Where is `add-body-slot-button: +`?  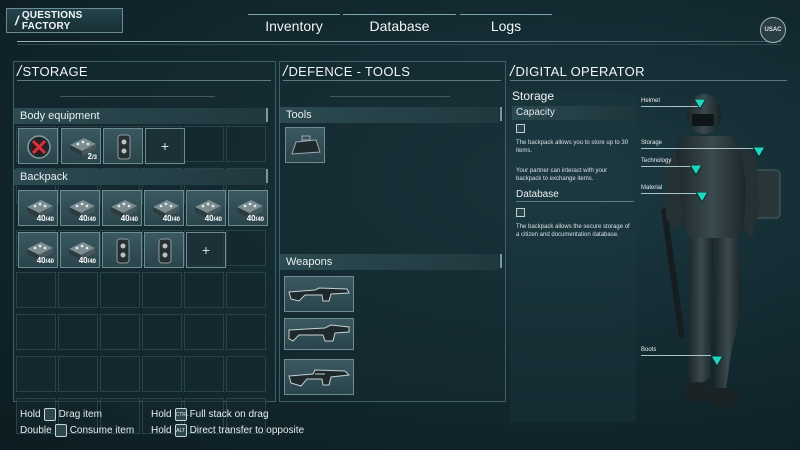 add-body-slot-button: + is located at coordinates (165, 146).